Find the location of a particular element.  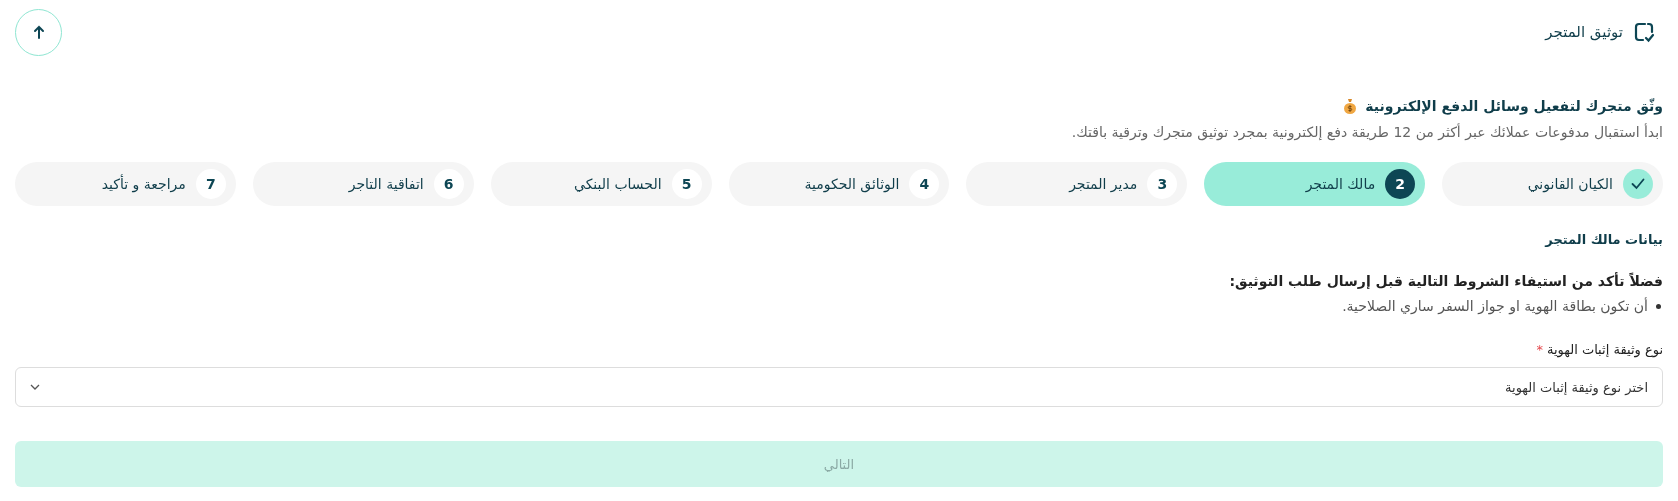

step-number: 3 is located at coordinates (1162, 184).